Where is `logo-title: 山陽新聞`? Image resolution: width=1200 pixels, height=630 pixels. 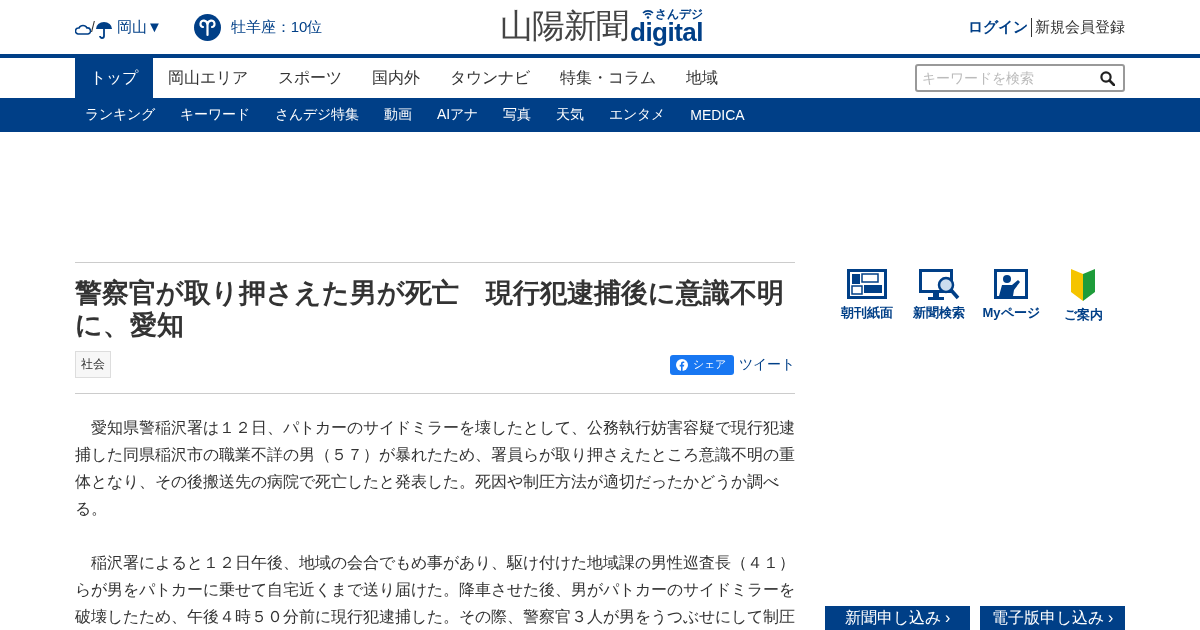 logo-title: 山陽新聞 is located at coordinates (564, 26).